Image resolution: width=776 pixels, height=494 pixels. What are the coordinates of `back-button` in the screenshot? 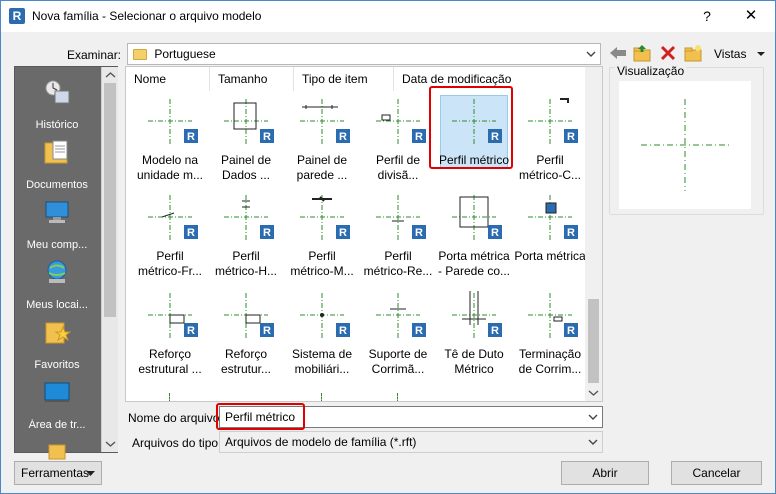 It's located at (618, 53).